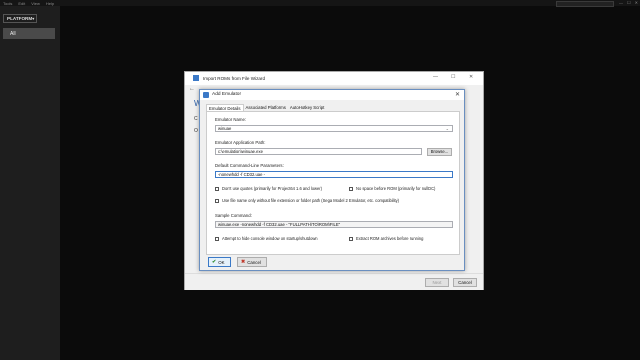 Image resolution: width=640 pixels, height=360 pixels. I want to click on checkbox-label: Extract ROM archives before running, so click(390, 238).